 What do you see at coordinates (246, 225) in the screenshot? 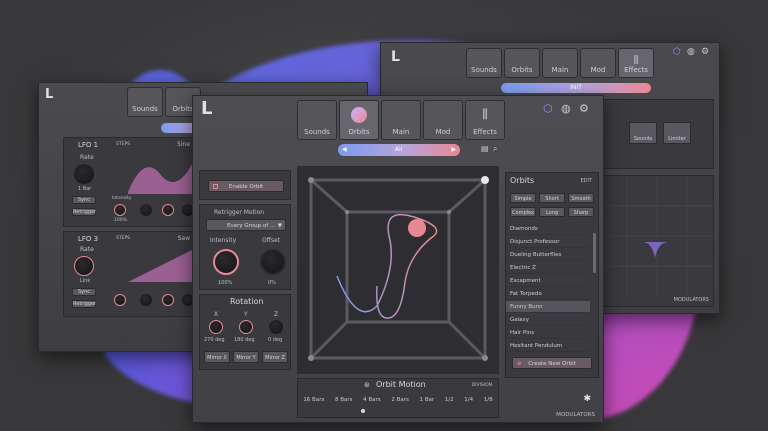
I see `every-group-dropdown: Every Group of ... ▼` at bounding box center [246, 225].